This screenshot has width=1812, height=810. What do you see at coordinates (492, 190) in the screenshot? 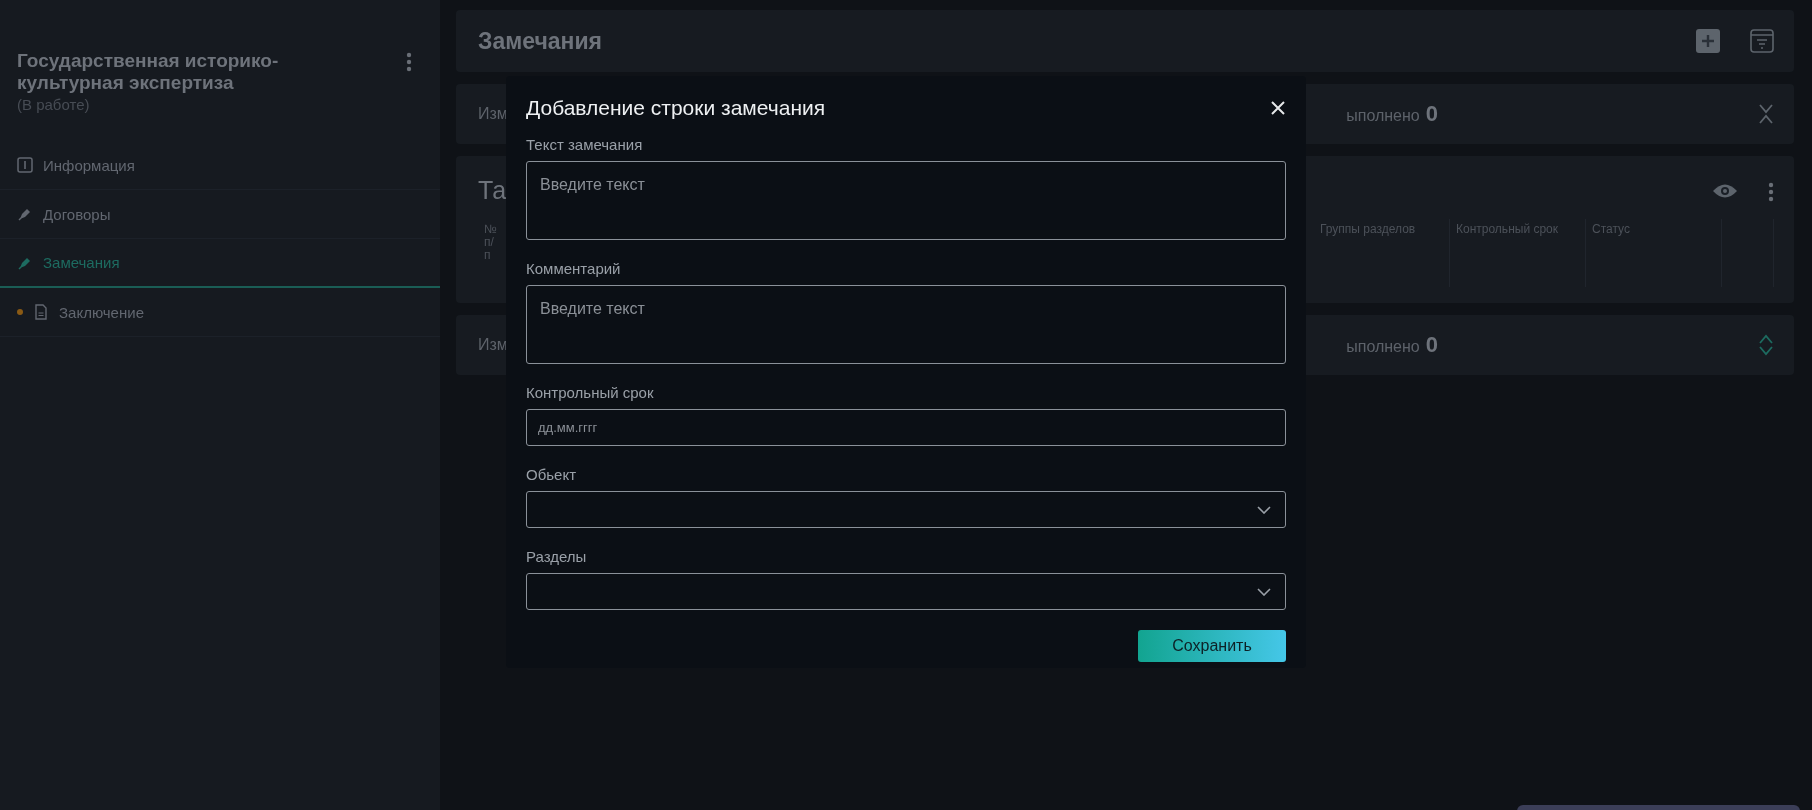
I see `table-title: Та` at bounding box center [492, 190].